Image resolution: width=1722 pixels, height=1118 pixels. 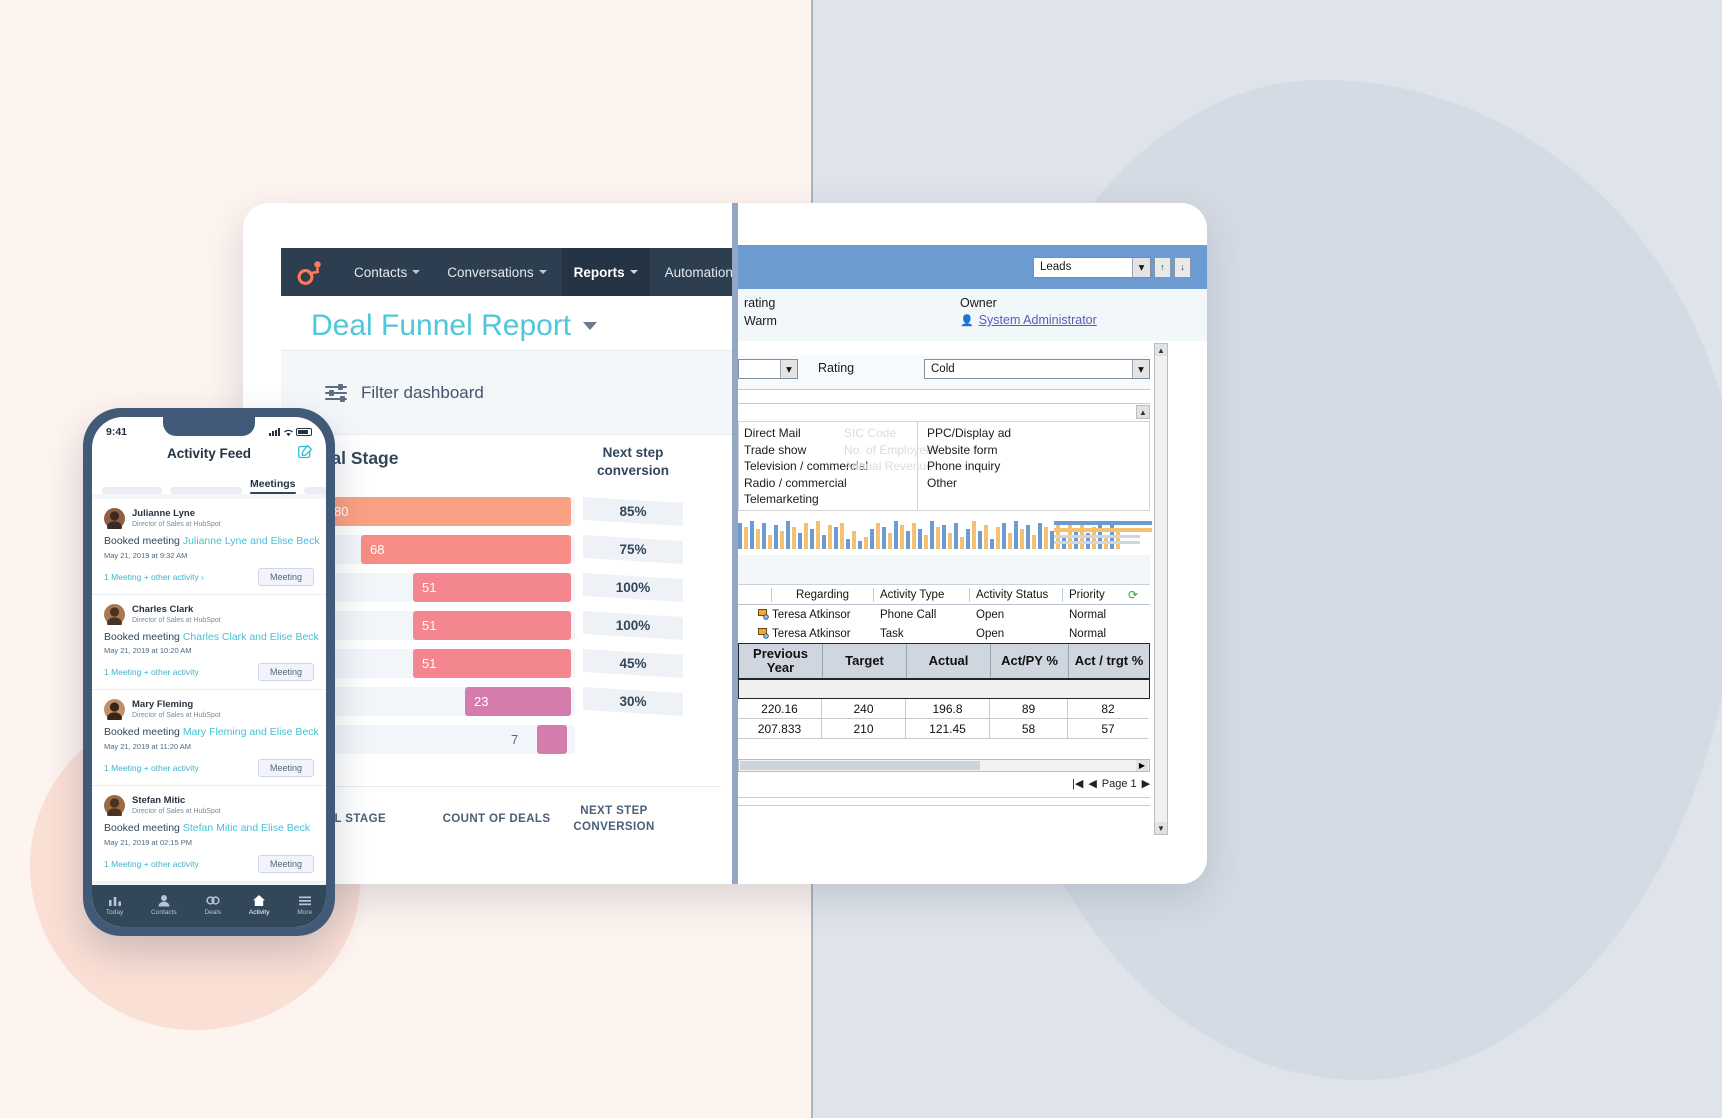 What do you see at coordinates (273, 486) in the screenshot?
I see `mobile-tab-meetings: Meetings` at bounding box center [273, 486].